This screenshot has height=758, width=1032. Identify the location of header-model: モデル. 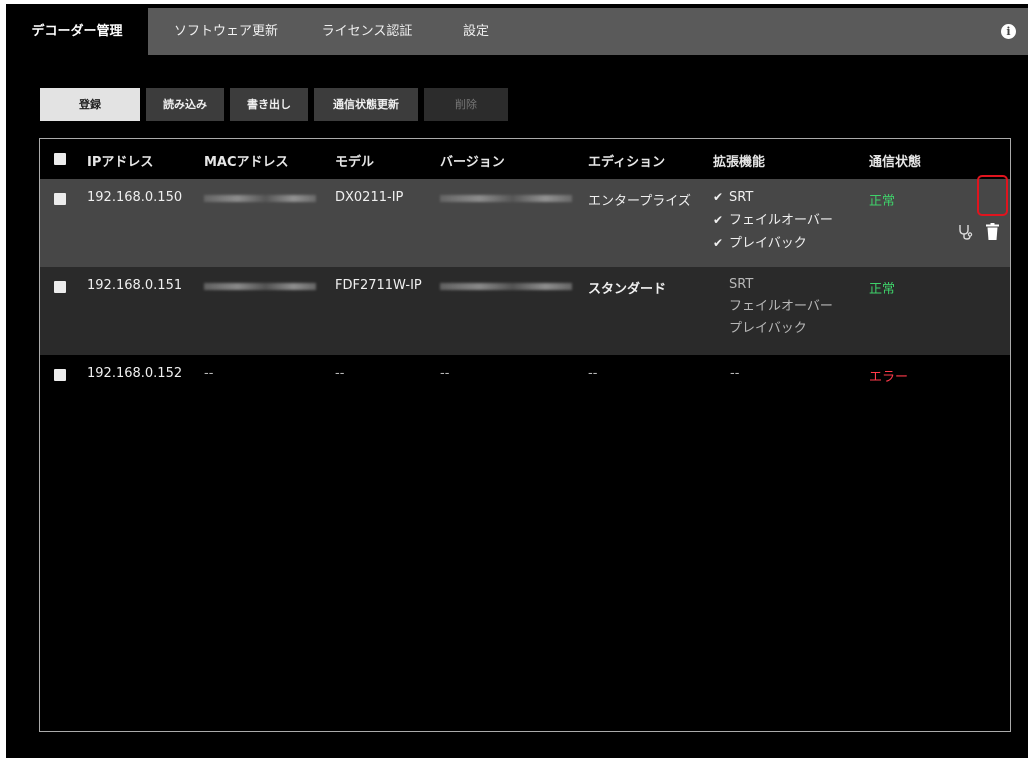
(355, 162).